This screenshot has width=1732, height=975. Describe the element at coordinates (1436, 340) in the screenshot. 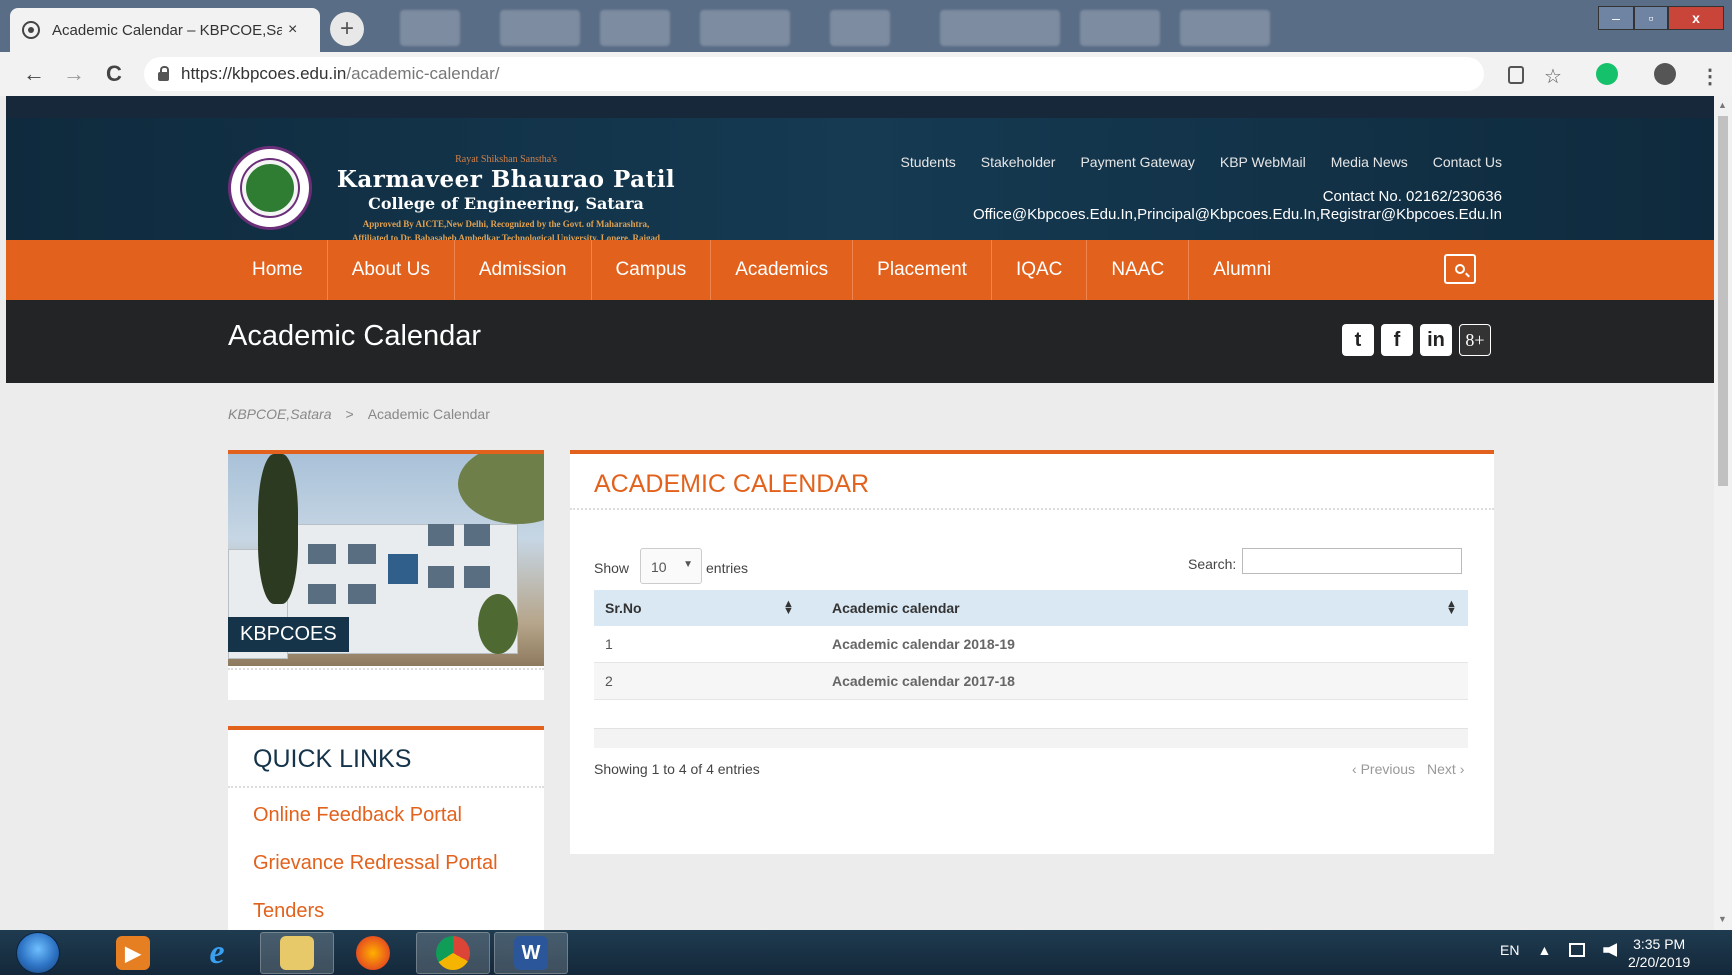

I see `linkedin-icon: in` at that location.